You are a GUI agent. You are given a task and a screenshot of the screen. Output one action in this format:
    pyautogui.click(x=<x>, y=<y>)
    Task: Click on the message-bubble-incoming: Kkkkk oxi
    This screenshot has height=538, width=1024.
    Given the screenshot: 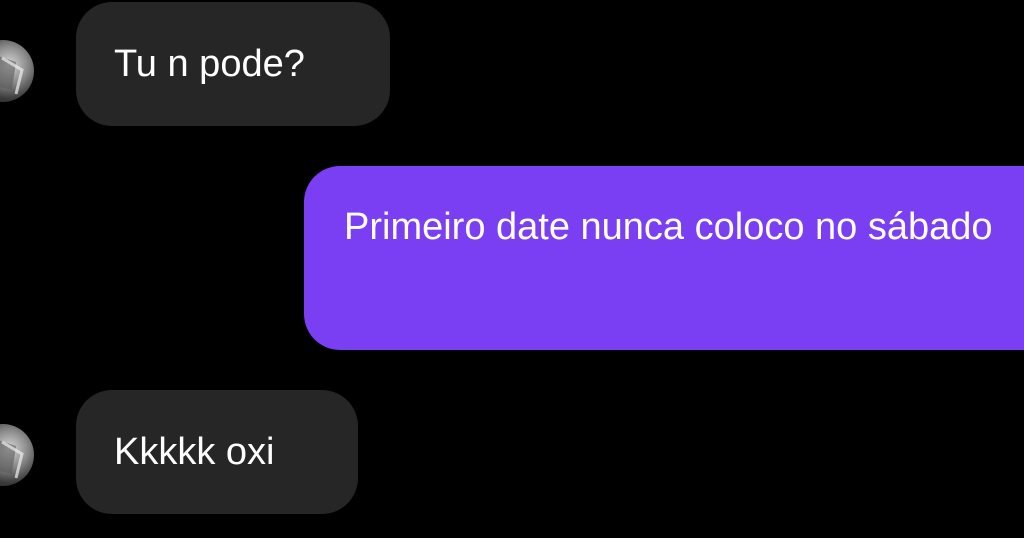 What is the action you would take?
    pyautogui.click(x=217, y=452)
    